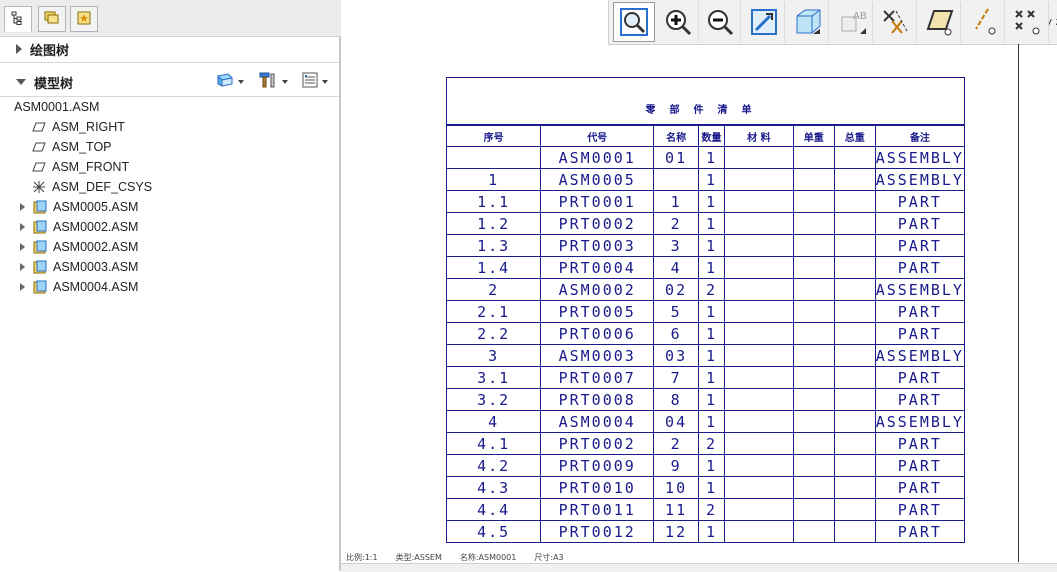 The image size is (1057, 572). Describe the element at coordinates (79, 287) in the screenshot. I see `tree-item-asm0004: ASM0004.ASM` at that location.